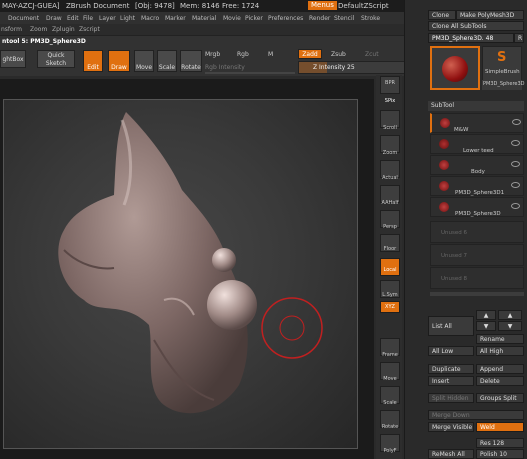 The width and height of the screenshot is (527, 459). What do you see at coordinates (175, 18) in the screenshot?
I see `menu-marker: Marker` at bounding box center [175, 18].